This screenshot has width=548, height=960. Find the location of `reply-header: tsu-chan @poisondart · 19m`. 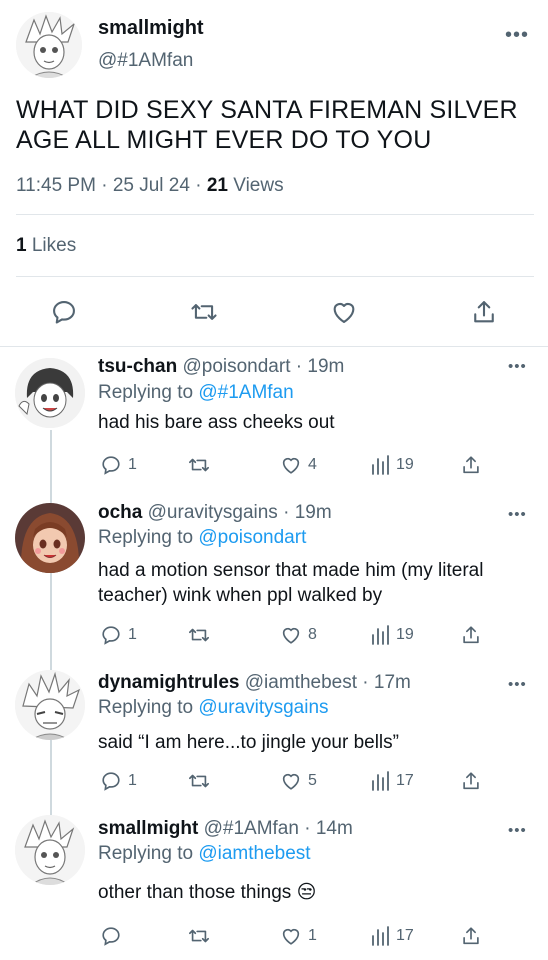

reply-header: tsu-chan @poisondart · 19m is located at coordinates (221, 367).